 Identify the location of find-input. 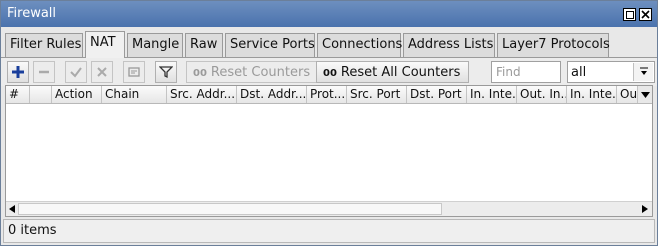
(526, 72).